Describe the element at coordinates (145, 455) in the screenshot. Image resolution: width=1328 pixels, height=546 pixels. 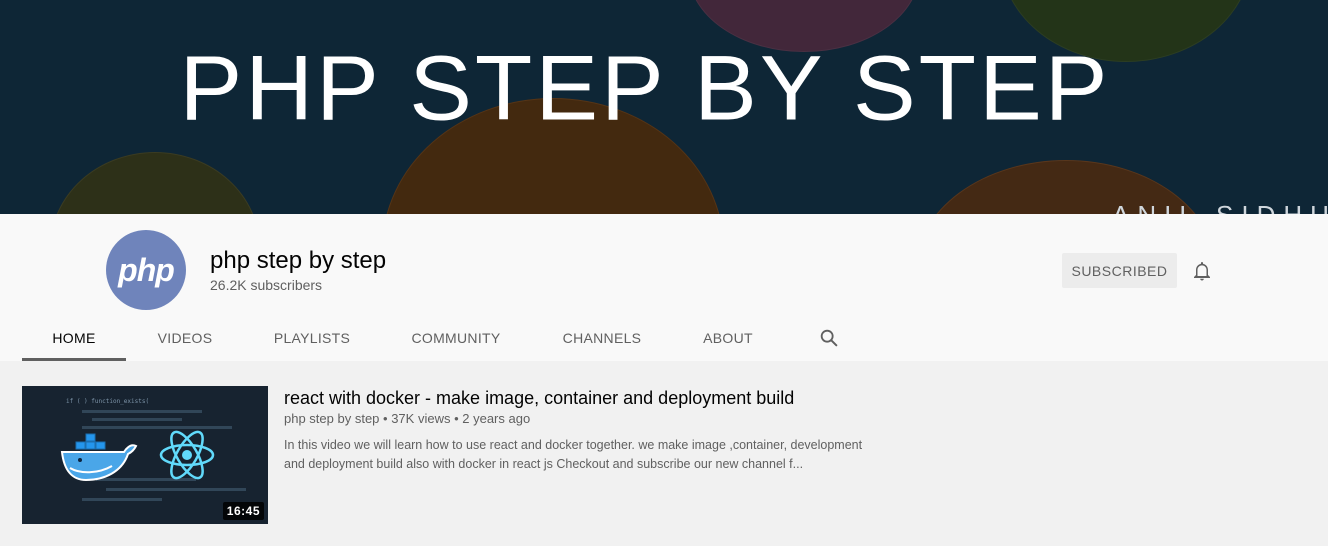
I see `video-thumbnail: if ( ) function_exists( 16:45` at that location.